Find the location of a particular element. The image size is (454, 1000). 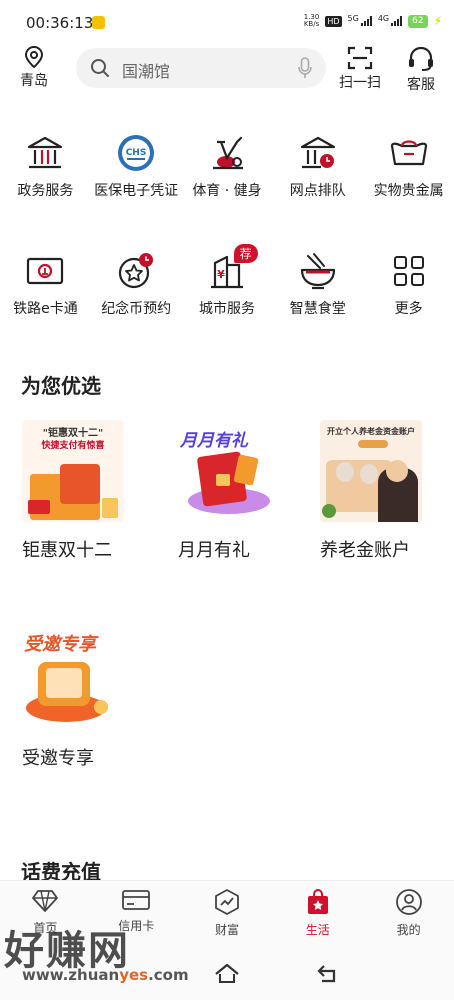

notification-app-icon is located at coordinates (98, 22).